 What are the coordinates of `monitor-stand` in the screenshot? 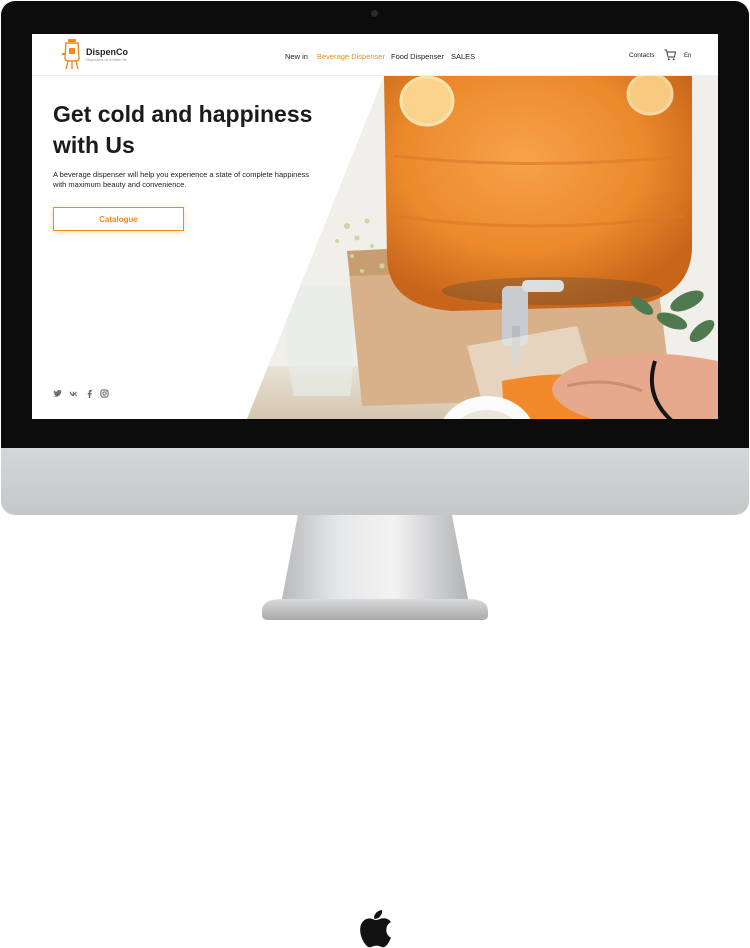 It's located at (375, 567).